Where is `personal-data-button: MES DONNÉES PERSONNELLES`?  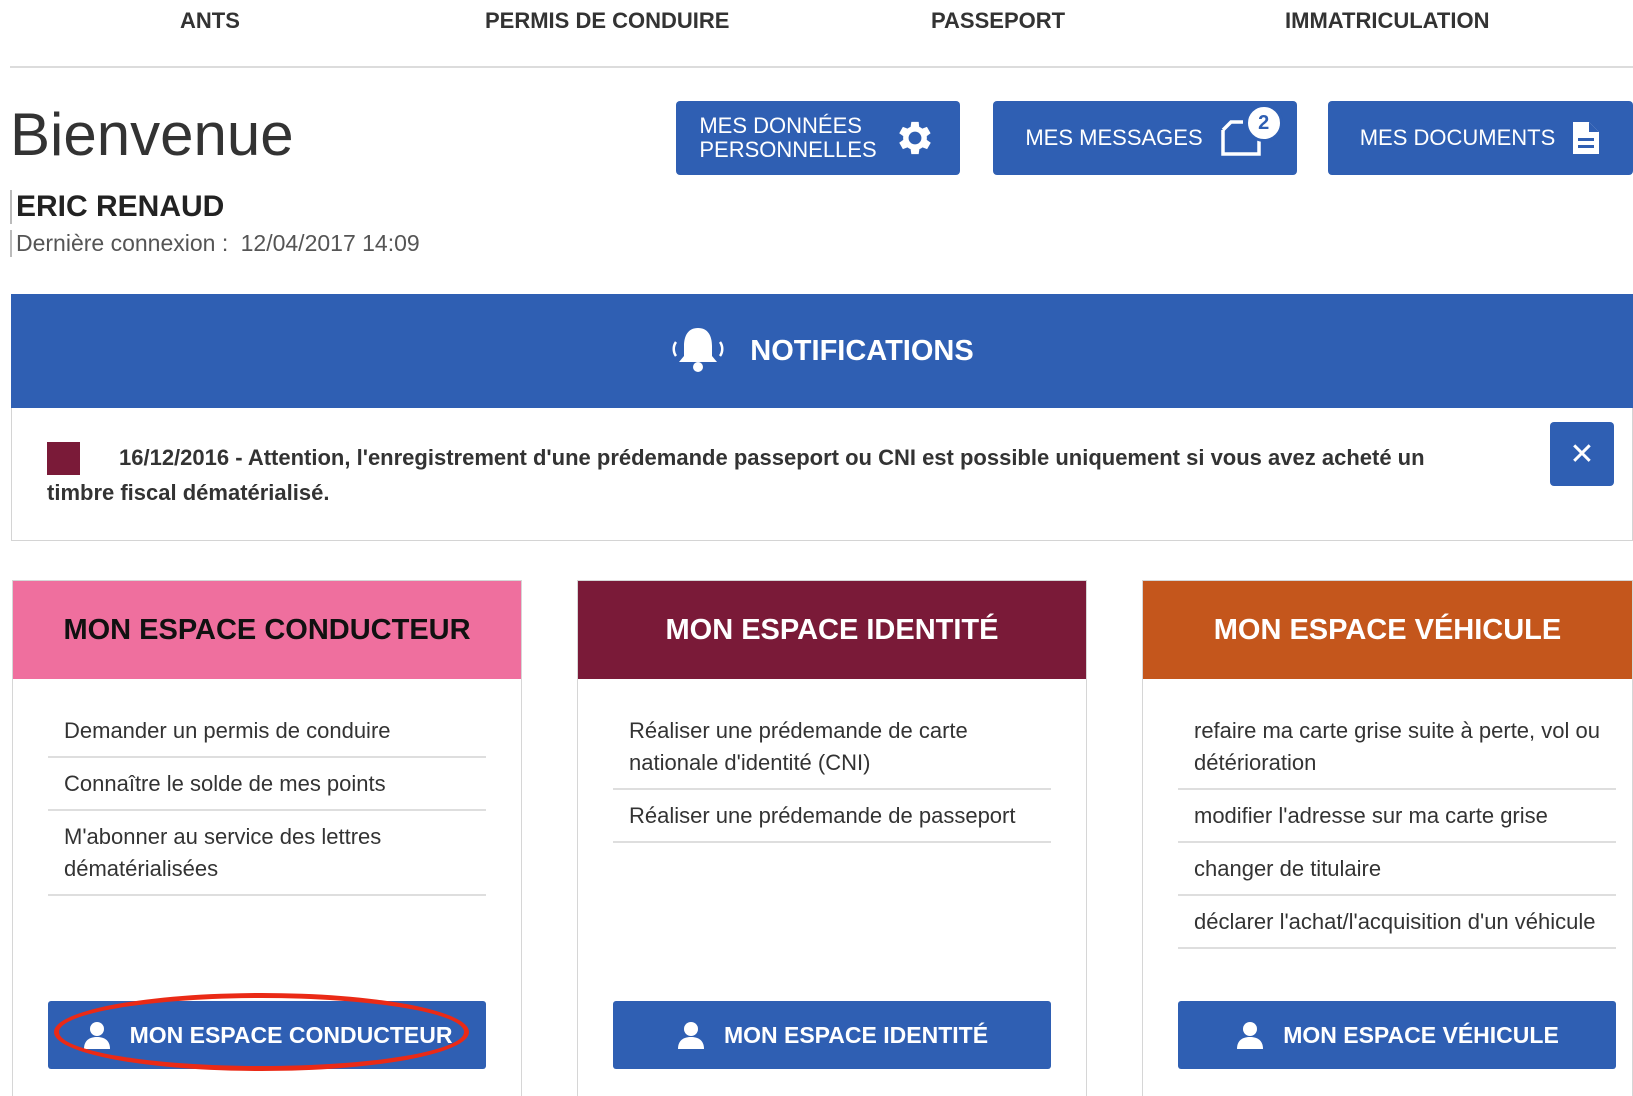
personal-data-button: MES DONNÉES PERSONNELLES is located at coordinates (818, 138).